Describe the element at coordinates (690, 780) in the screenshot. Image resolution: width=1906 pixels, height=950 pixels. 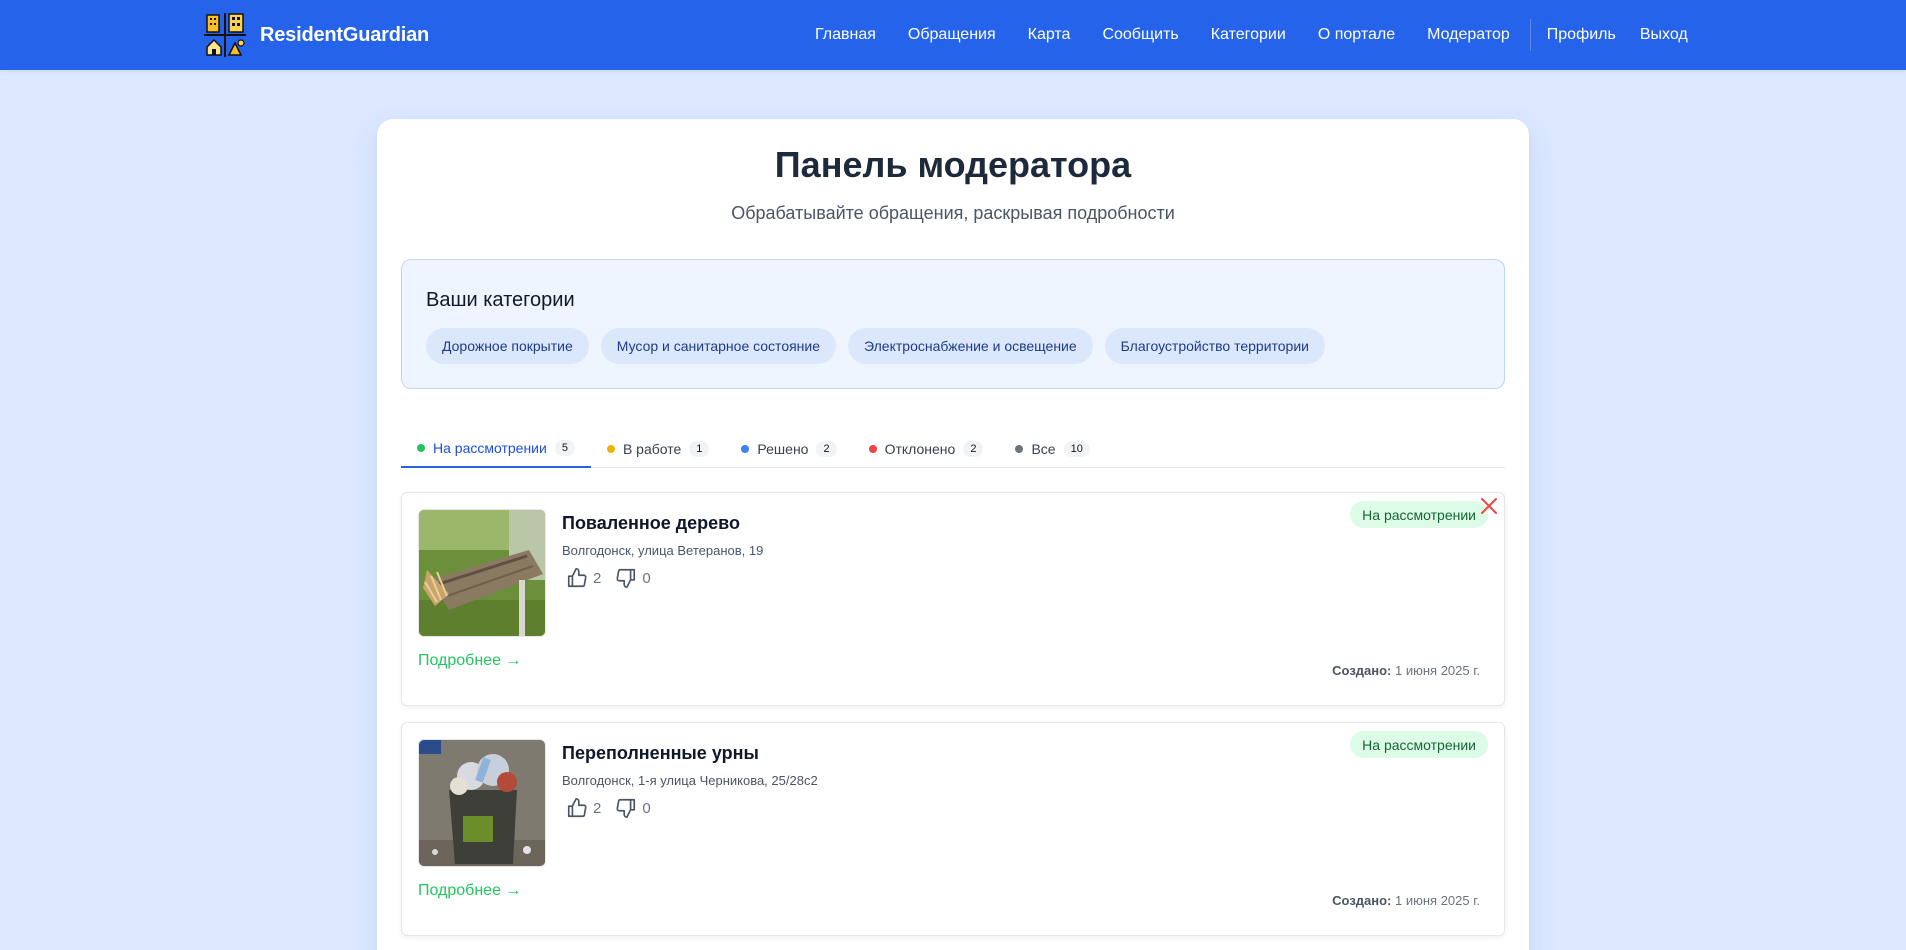
I see `report-address: Волгодонск, 1-я улица Черникова, 25/28с2` at that location.